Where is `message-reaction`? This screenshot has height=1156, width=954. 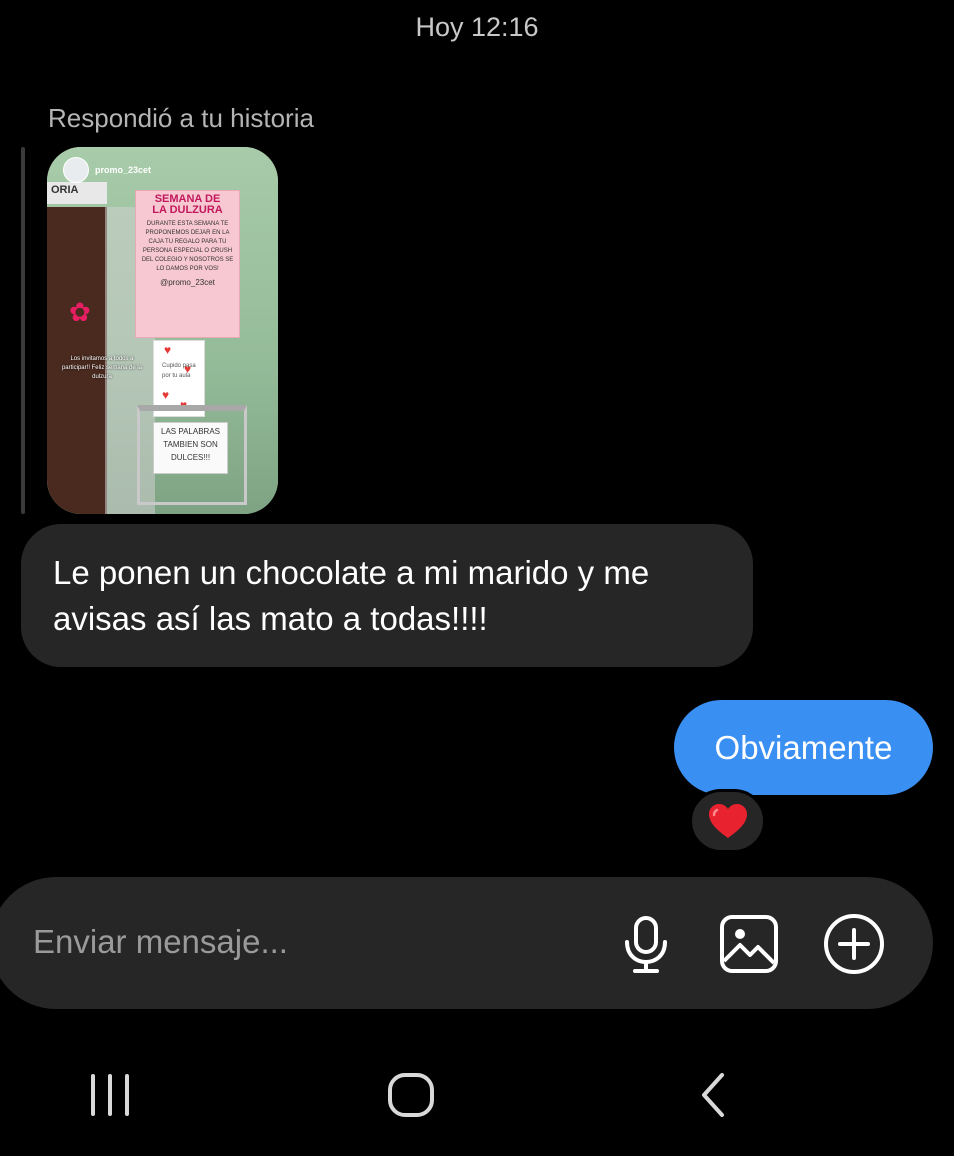 message-reaction is located at coordinates (727, 821).